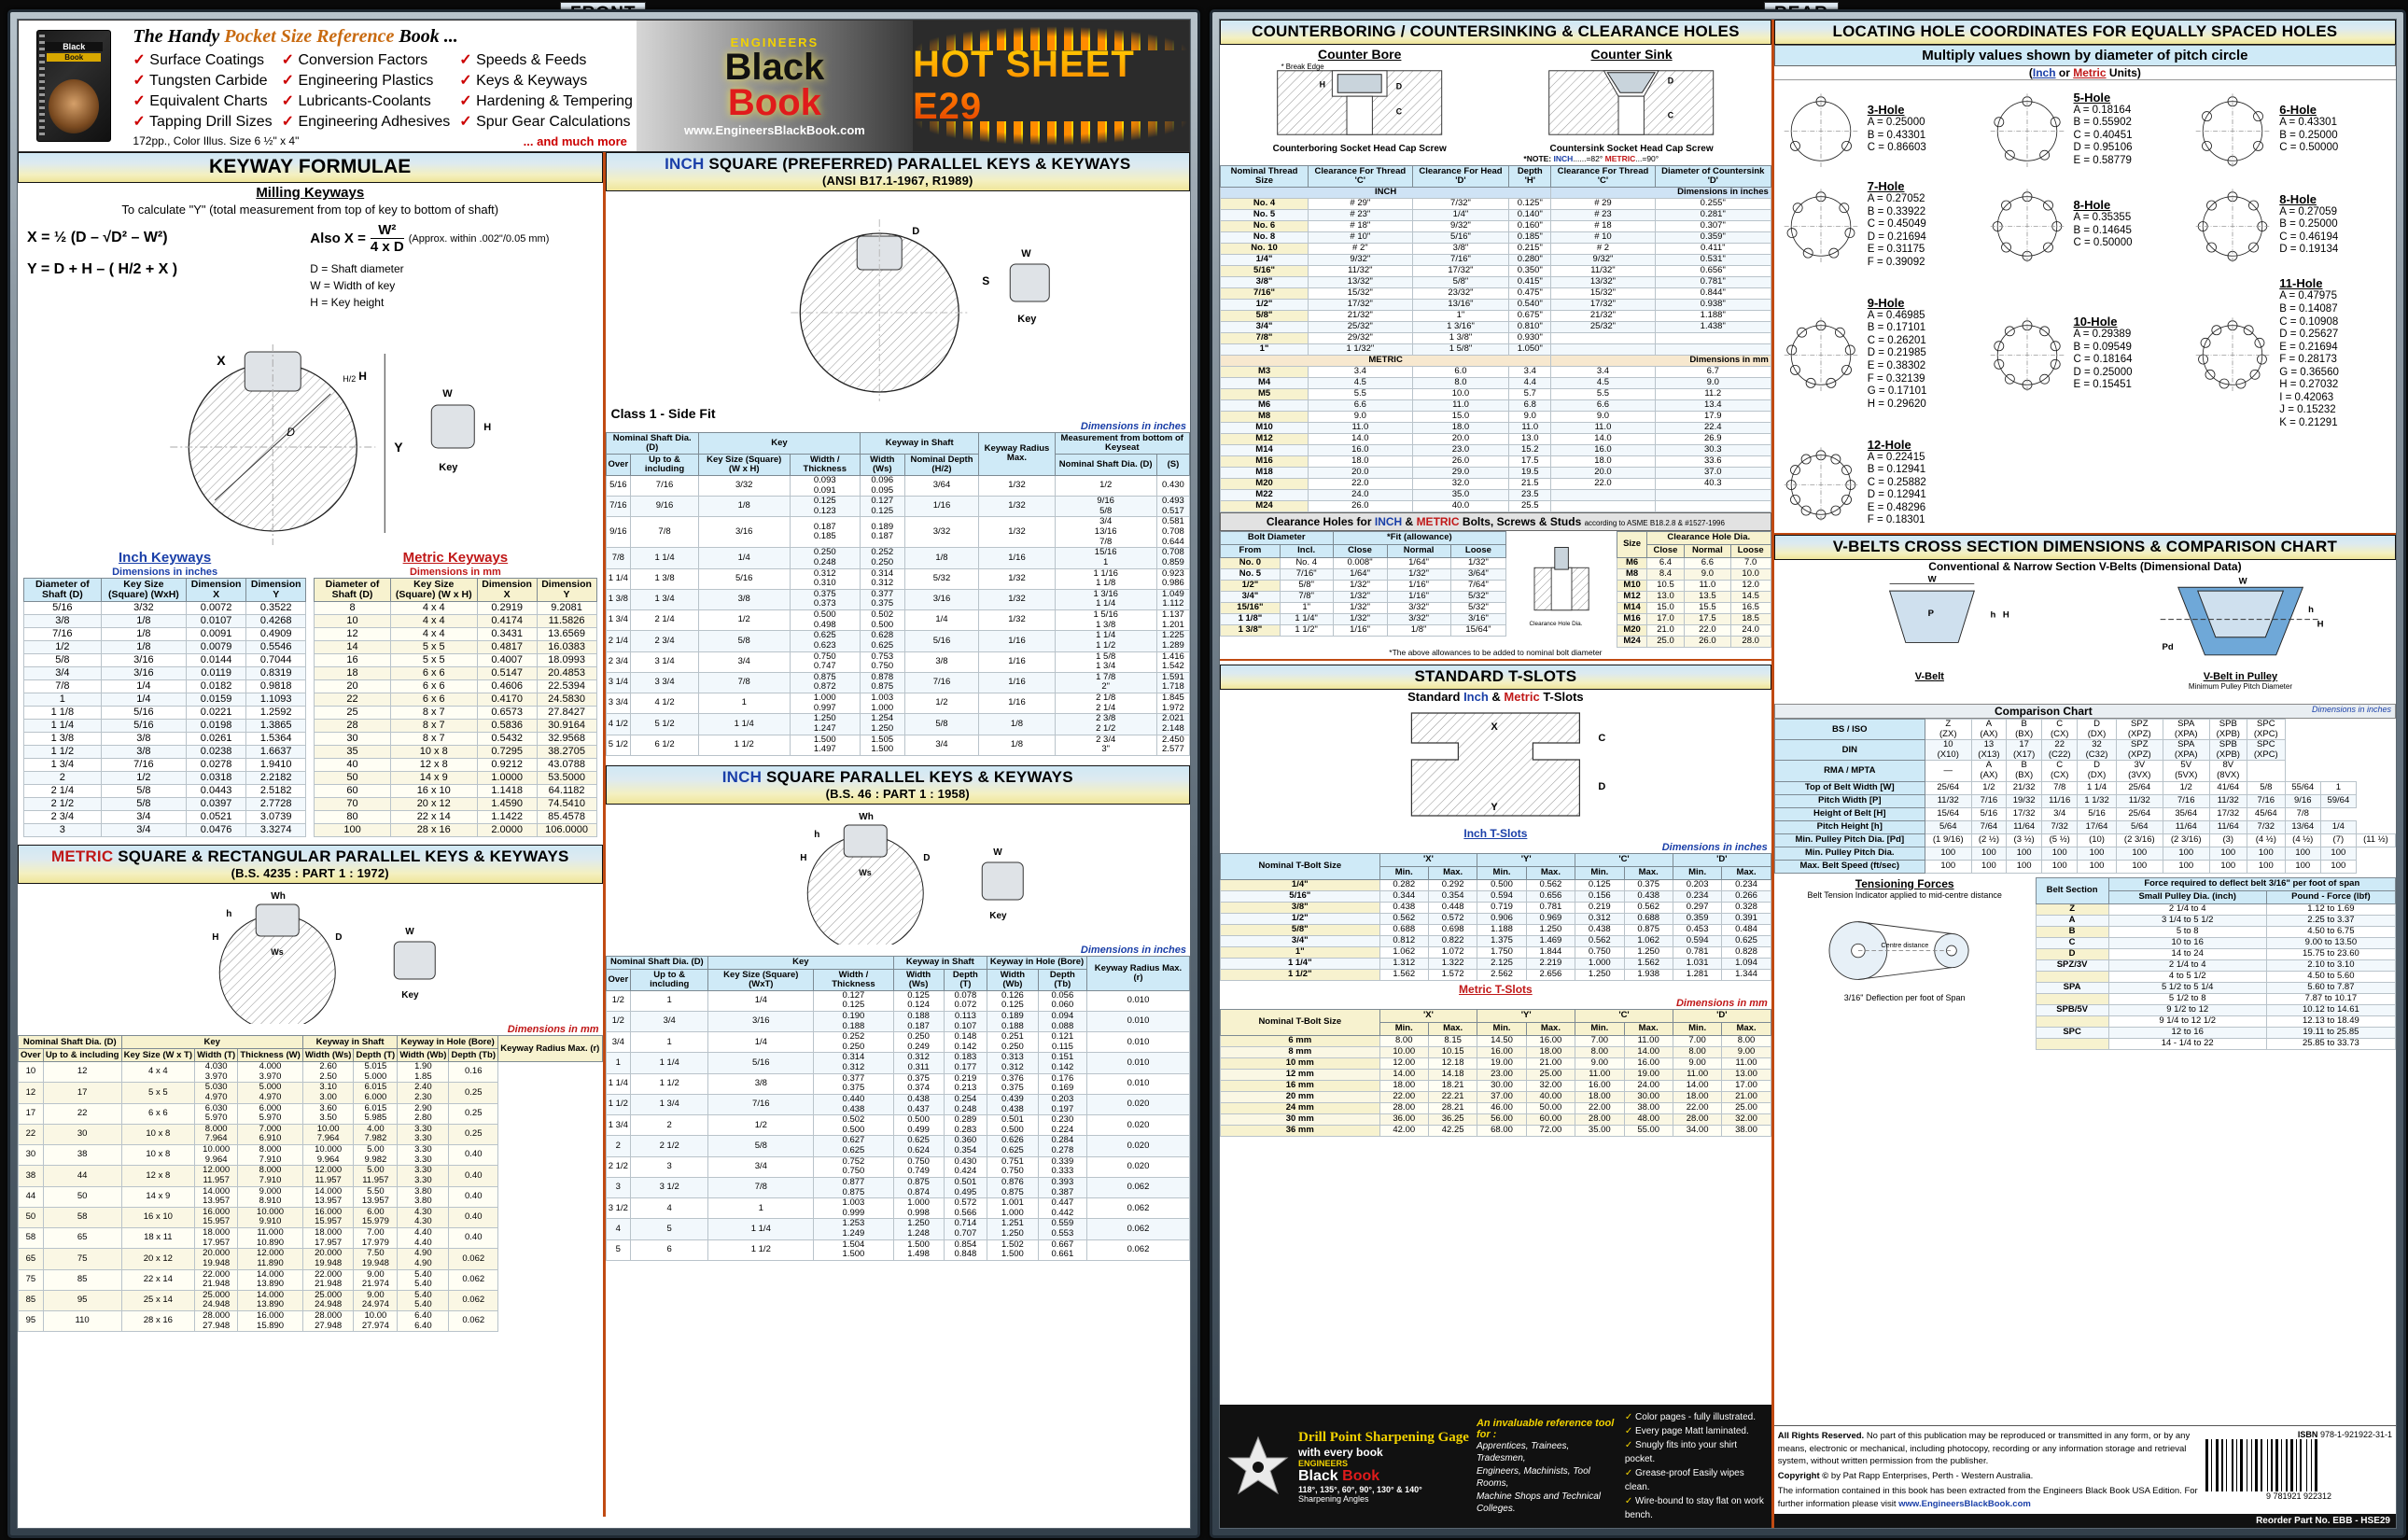 Image resolution: width=2408 pixels, height=1540 pixels. I want to click on table-cell: 11.00, so click(1697, 1074).